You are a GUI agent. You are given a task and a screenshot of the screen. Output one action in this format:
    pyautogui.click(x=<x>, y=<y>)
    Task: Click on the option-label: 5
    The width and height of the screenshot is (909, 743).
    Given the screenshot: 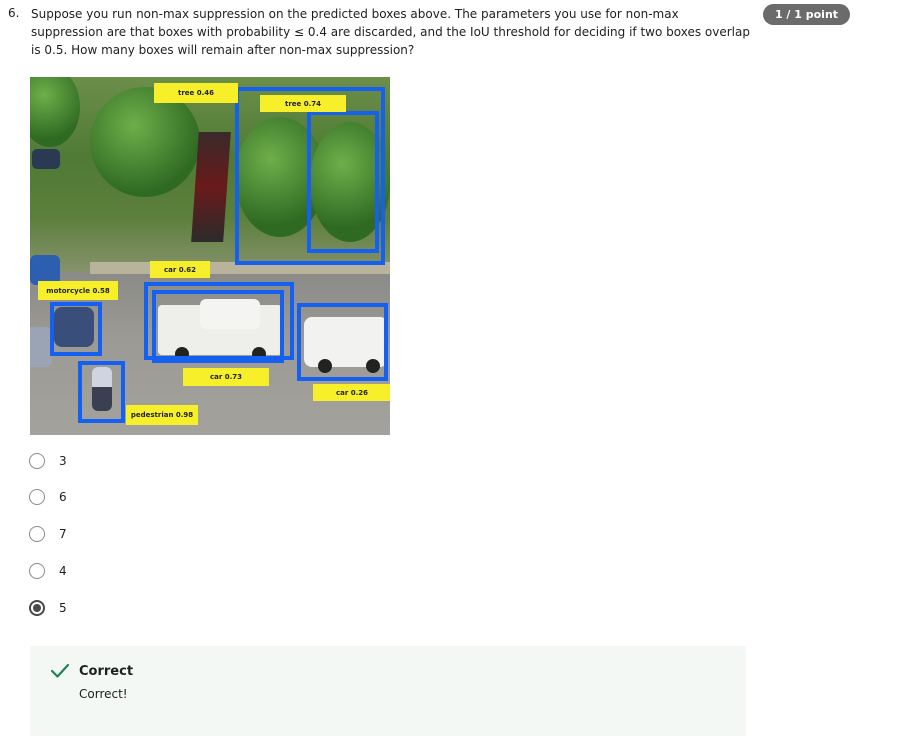 What is the action you would take?
    pyautogui.click(x=63, y=608)
    